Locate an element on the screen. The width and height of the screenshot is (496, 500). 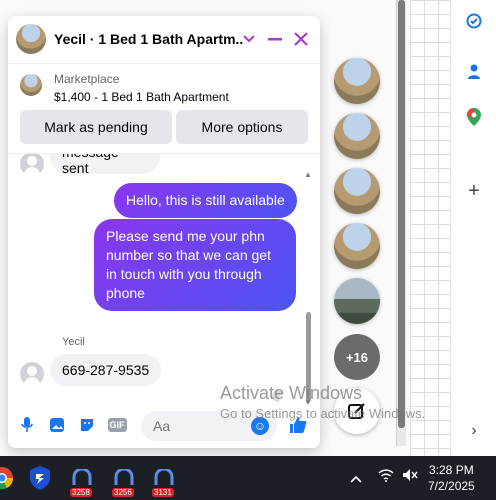
more-chats-count: +16 is located at coordinates (357, 357).